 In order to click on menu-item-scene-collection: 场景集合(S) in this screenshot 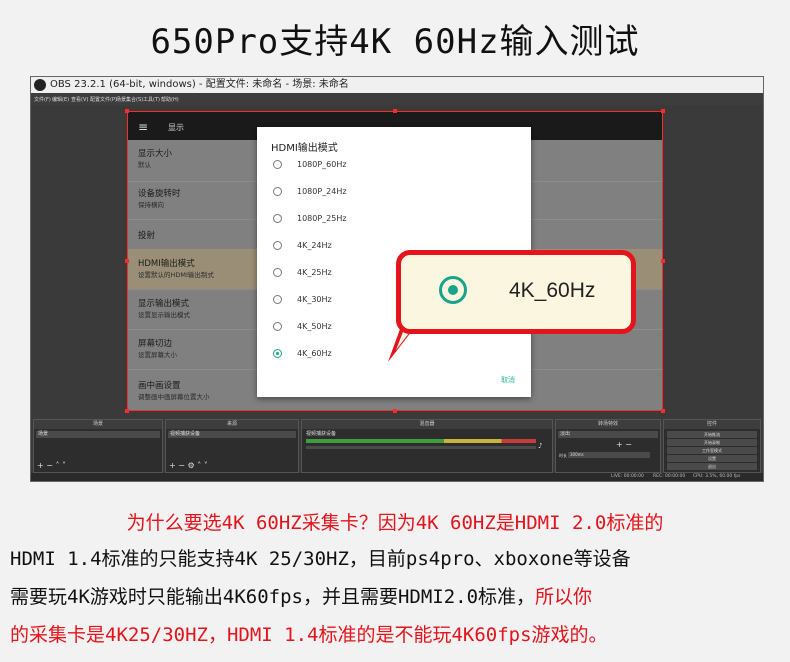, I will do `click(129, 99)`.